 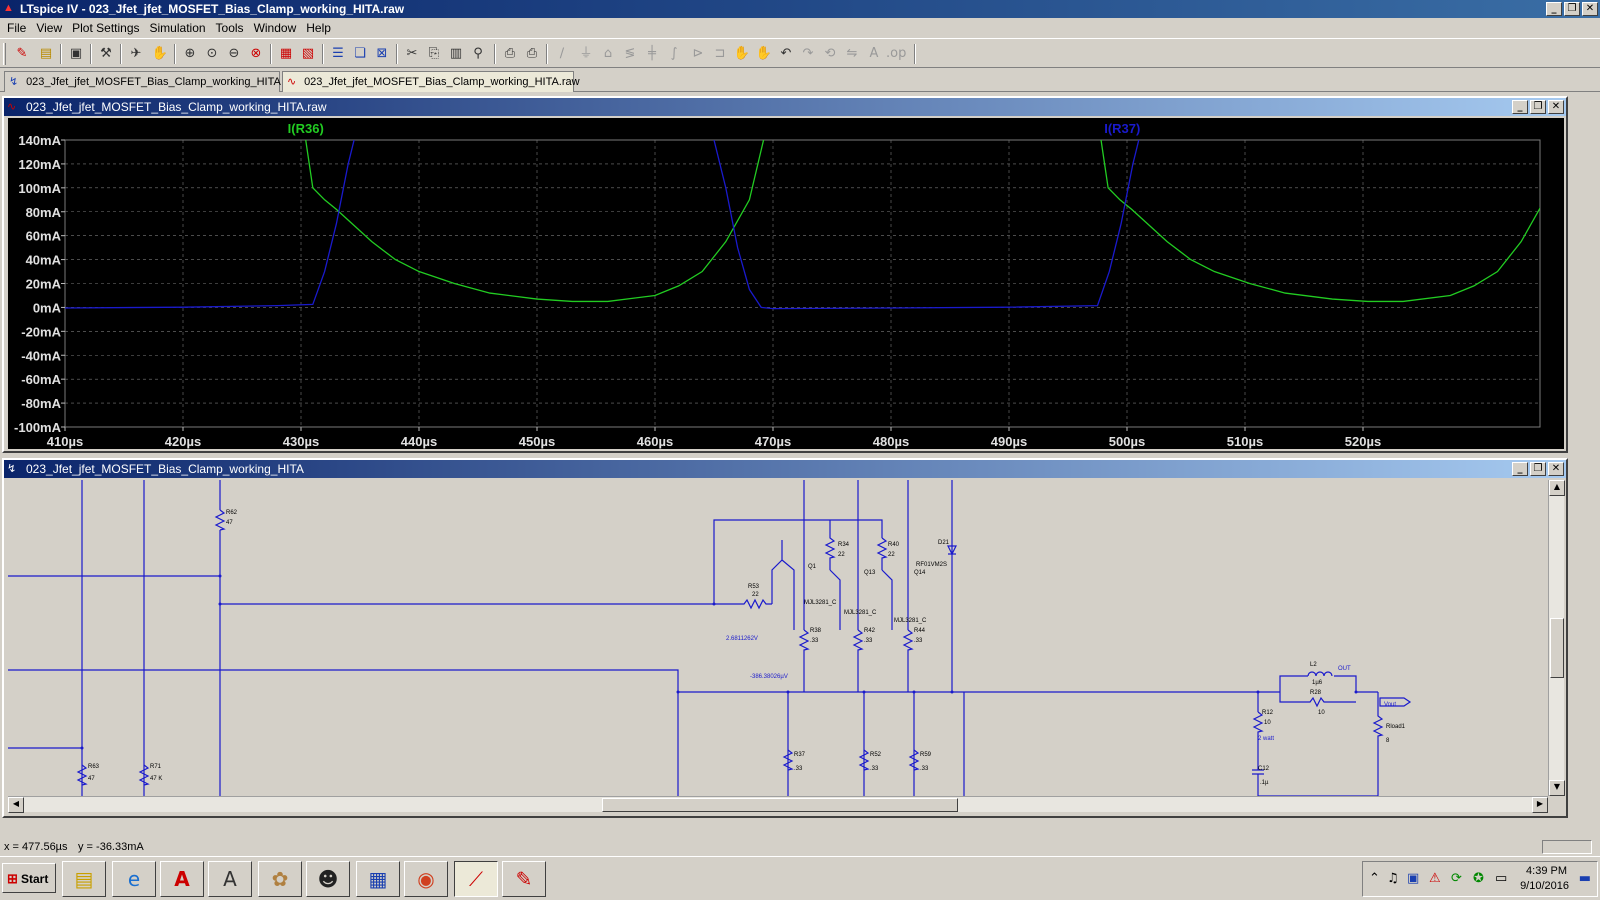 I want to click on autocad-15-icon: A, so click(x=230, y=879).